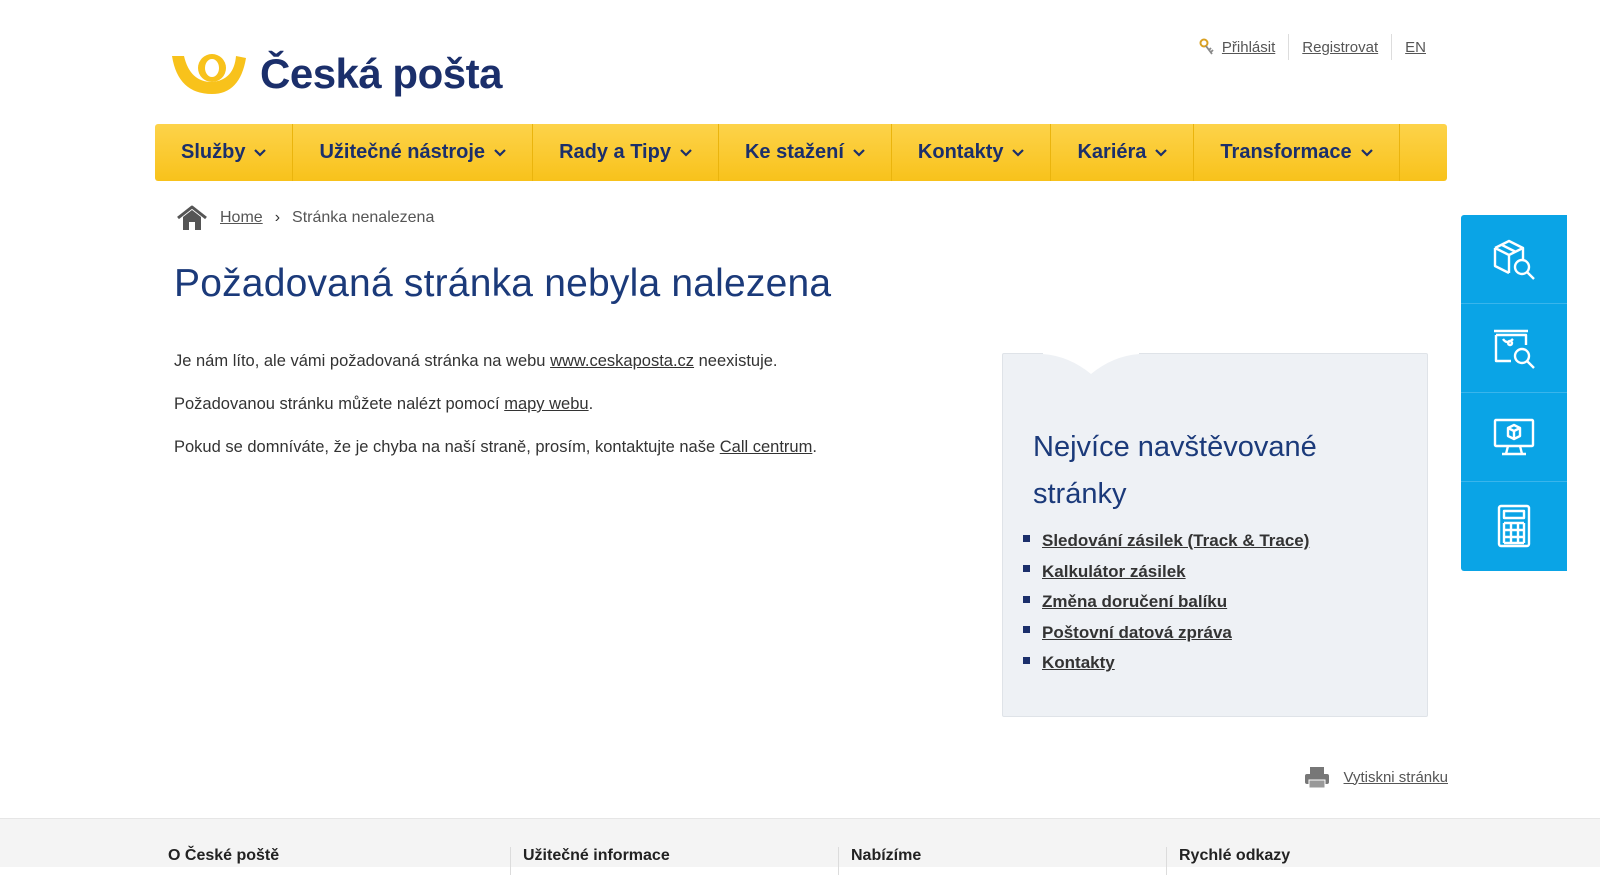 The image size is (1600, 875). I want to click on print-page: Vytiskni stránku, so click(1376, 777).